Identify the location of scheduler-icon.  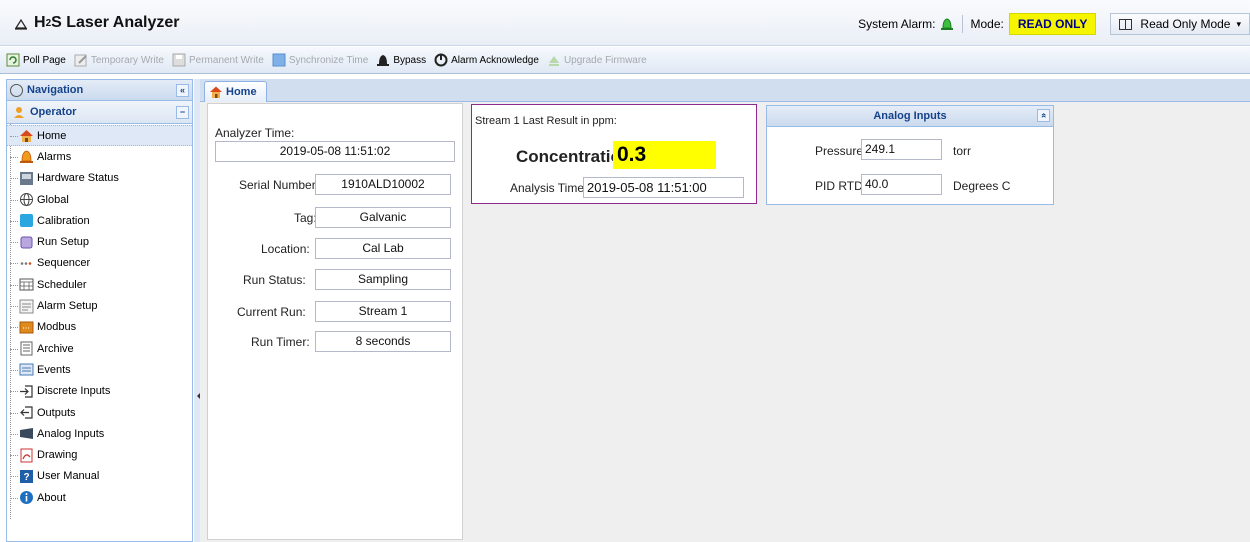
(26, 284).